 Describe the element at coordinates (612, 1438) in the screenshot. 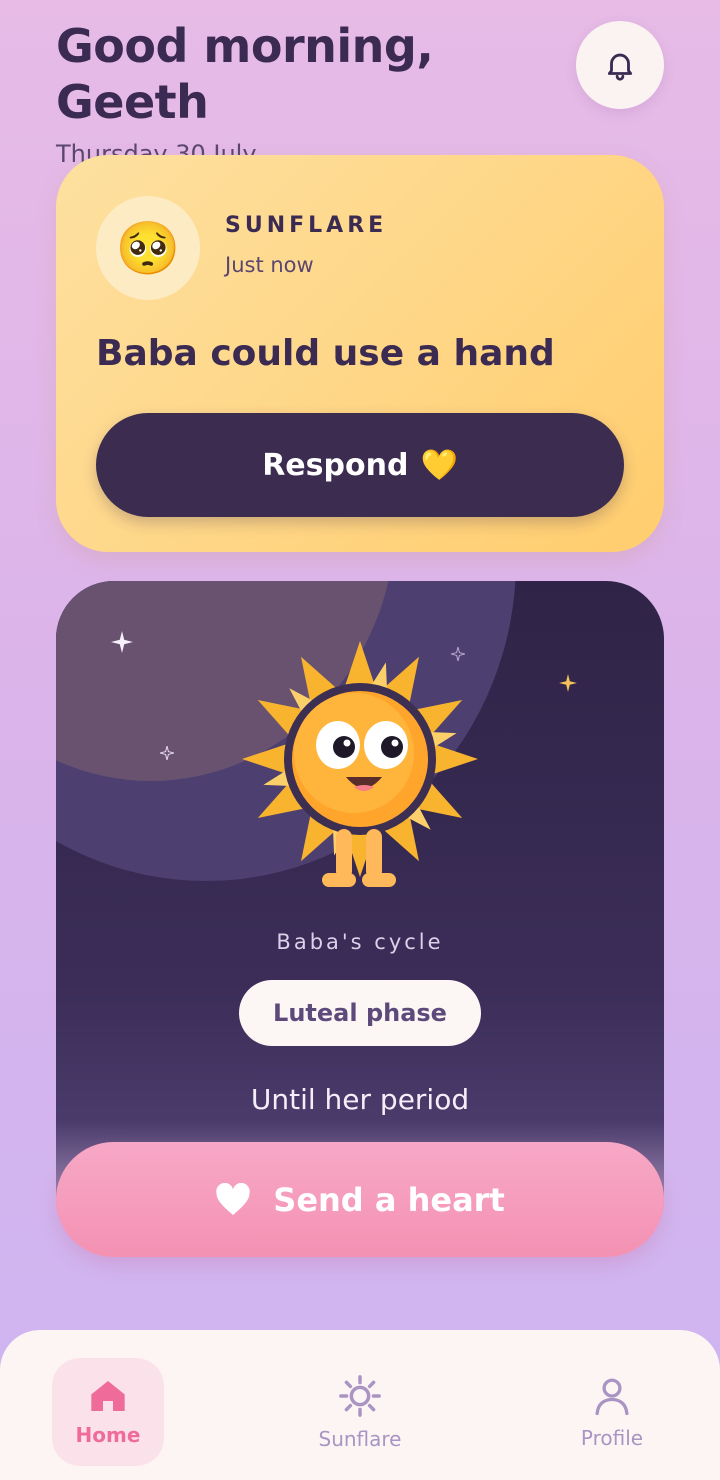

I see `nav-profile-label: Profile` at that location.